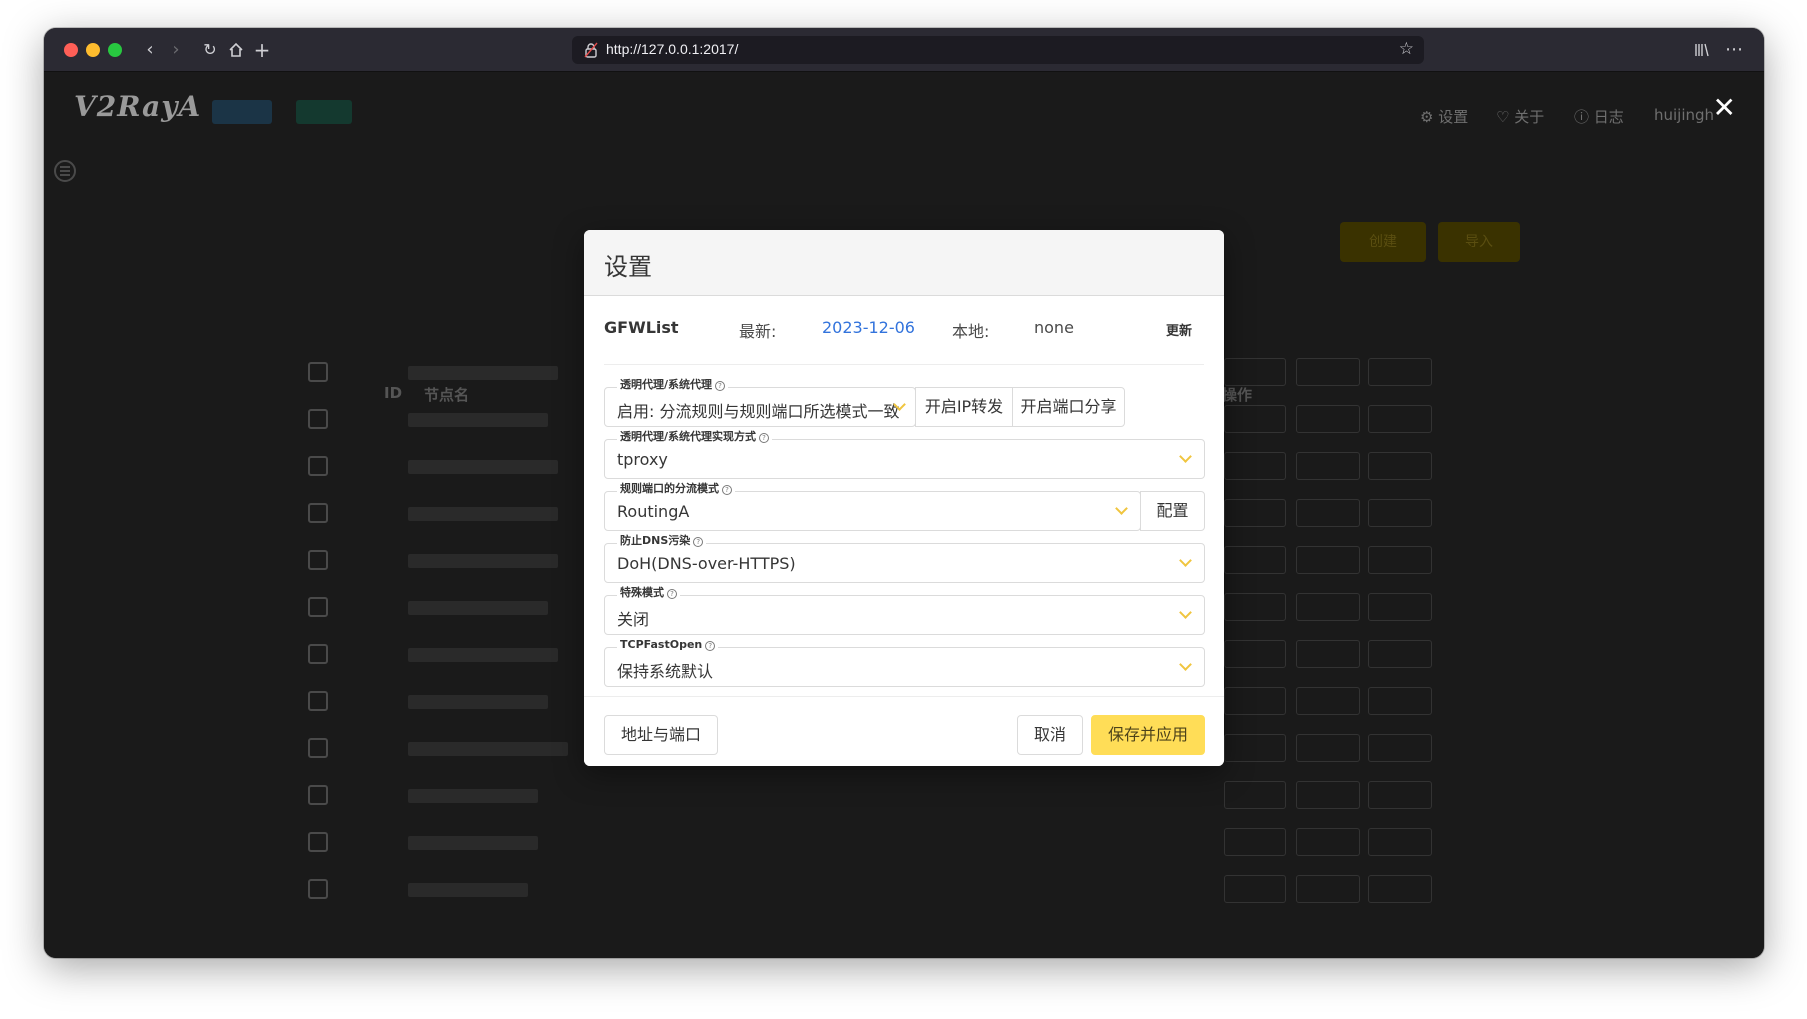 The height and width of the screenshot is (1019, 1807). I want to click on forward-icon: ›, so click(176, 50).